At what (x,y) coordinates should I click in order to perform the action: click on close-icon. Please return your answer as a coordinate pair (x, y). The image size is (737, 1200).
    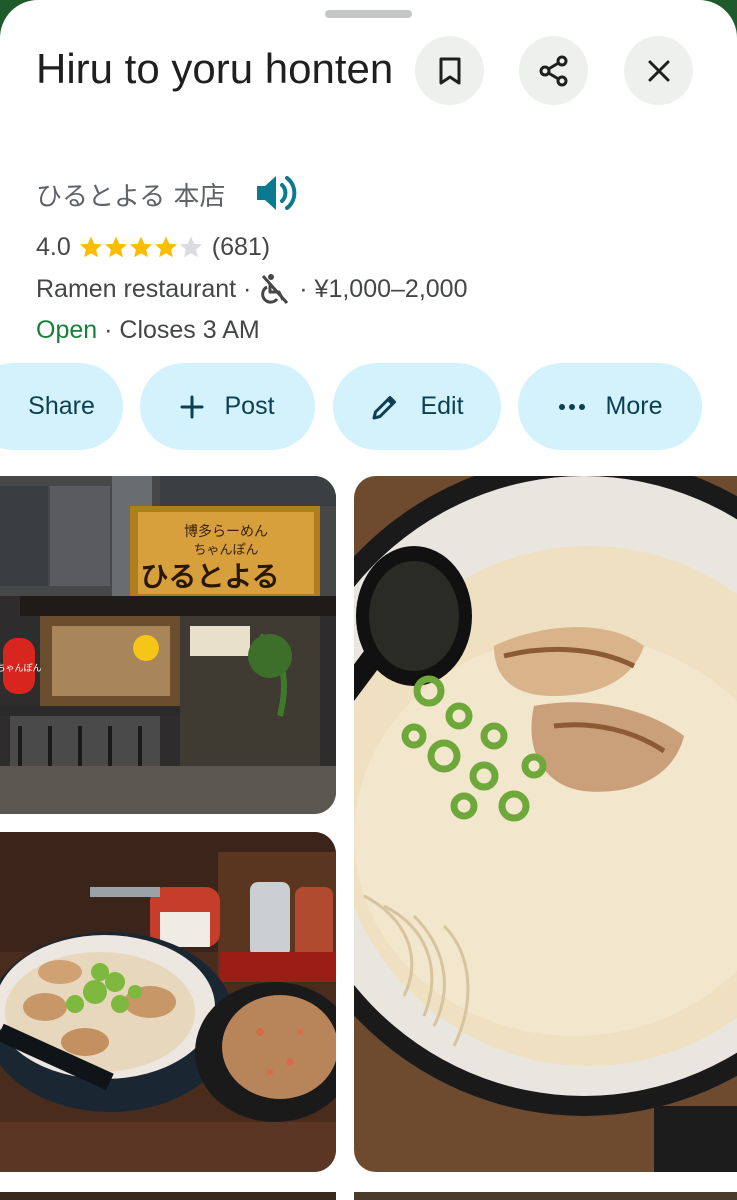
    Looking at the image, I should click on (659, 71).